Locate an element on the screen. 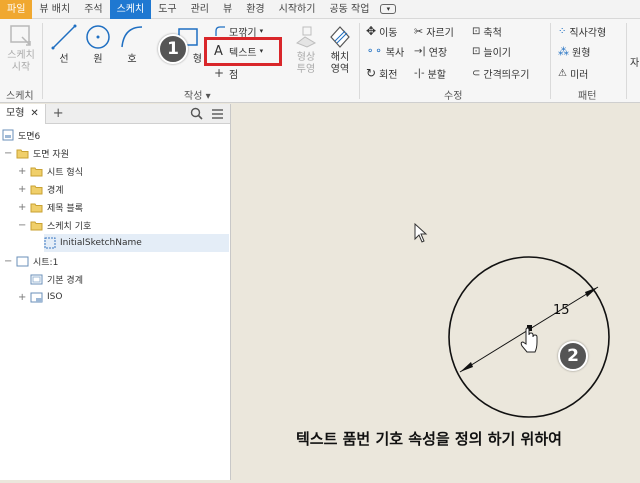  hatch-button: 해치 영역 is located at coordinates (340, 49).